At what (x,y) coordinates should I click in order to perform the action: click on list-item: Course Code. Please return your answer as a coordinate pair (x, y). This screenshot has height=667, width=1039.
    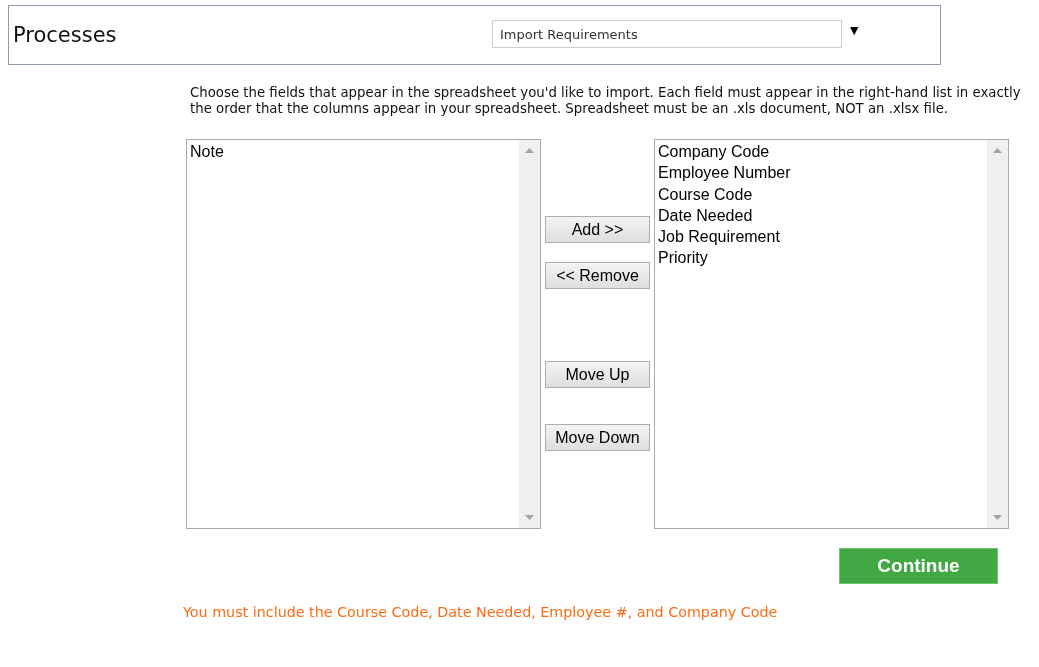
    Looking at the image, I should click on (821, 194).